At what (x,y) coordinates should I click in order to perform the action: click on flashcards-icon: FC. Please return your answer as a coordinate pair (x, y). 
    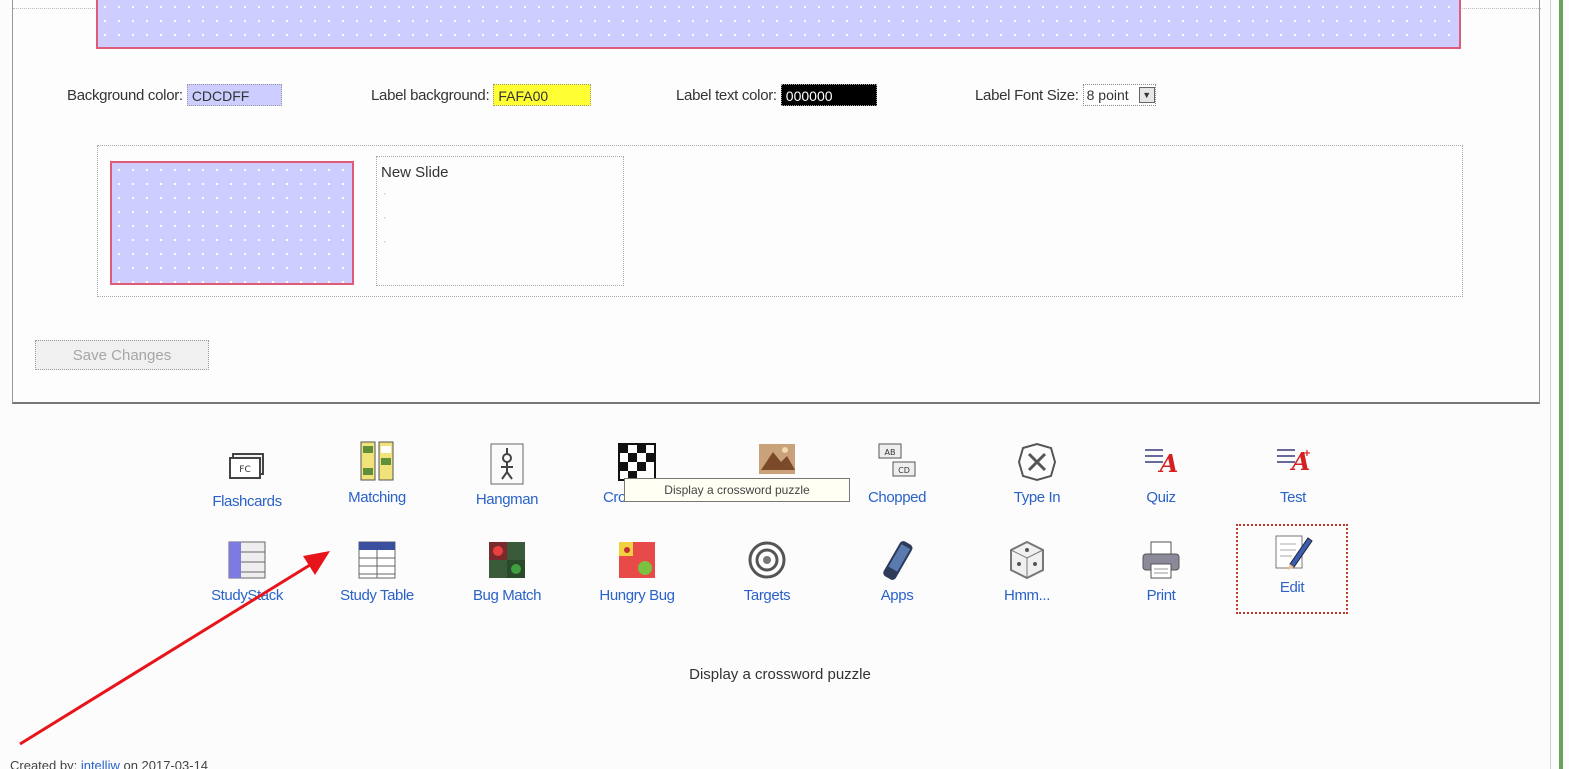
    Looking at the image, I should click on (246, 466).